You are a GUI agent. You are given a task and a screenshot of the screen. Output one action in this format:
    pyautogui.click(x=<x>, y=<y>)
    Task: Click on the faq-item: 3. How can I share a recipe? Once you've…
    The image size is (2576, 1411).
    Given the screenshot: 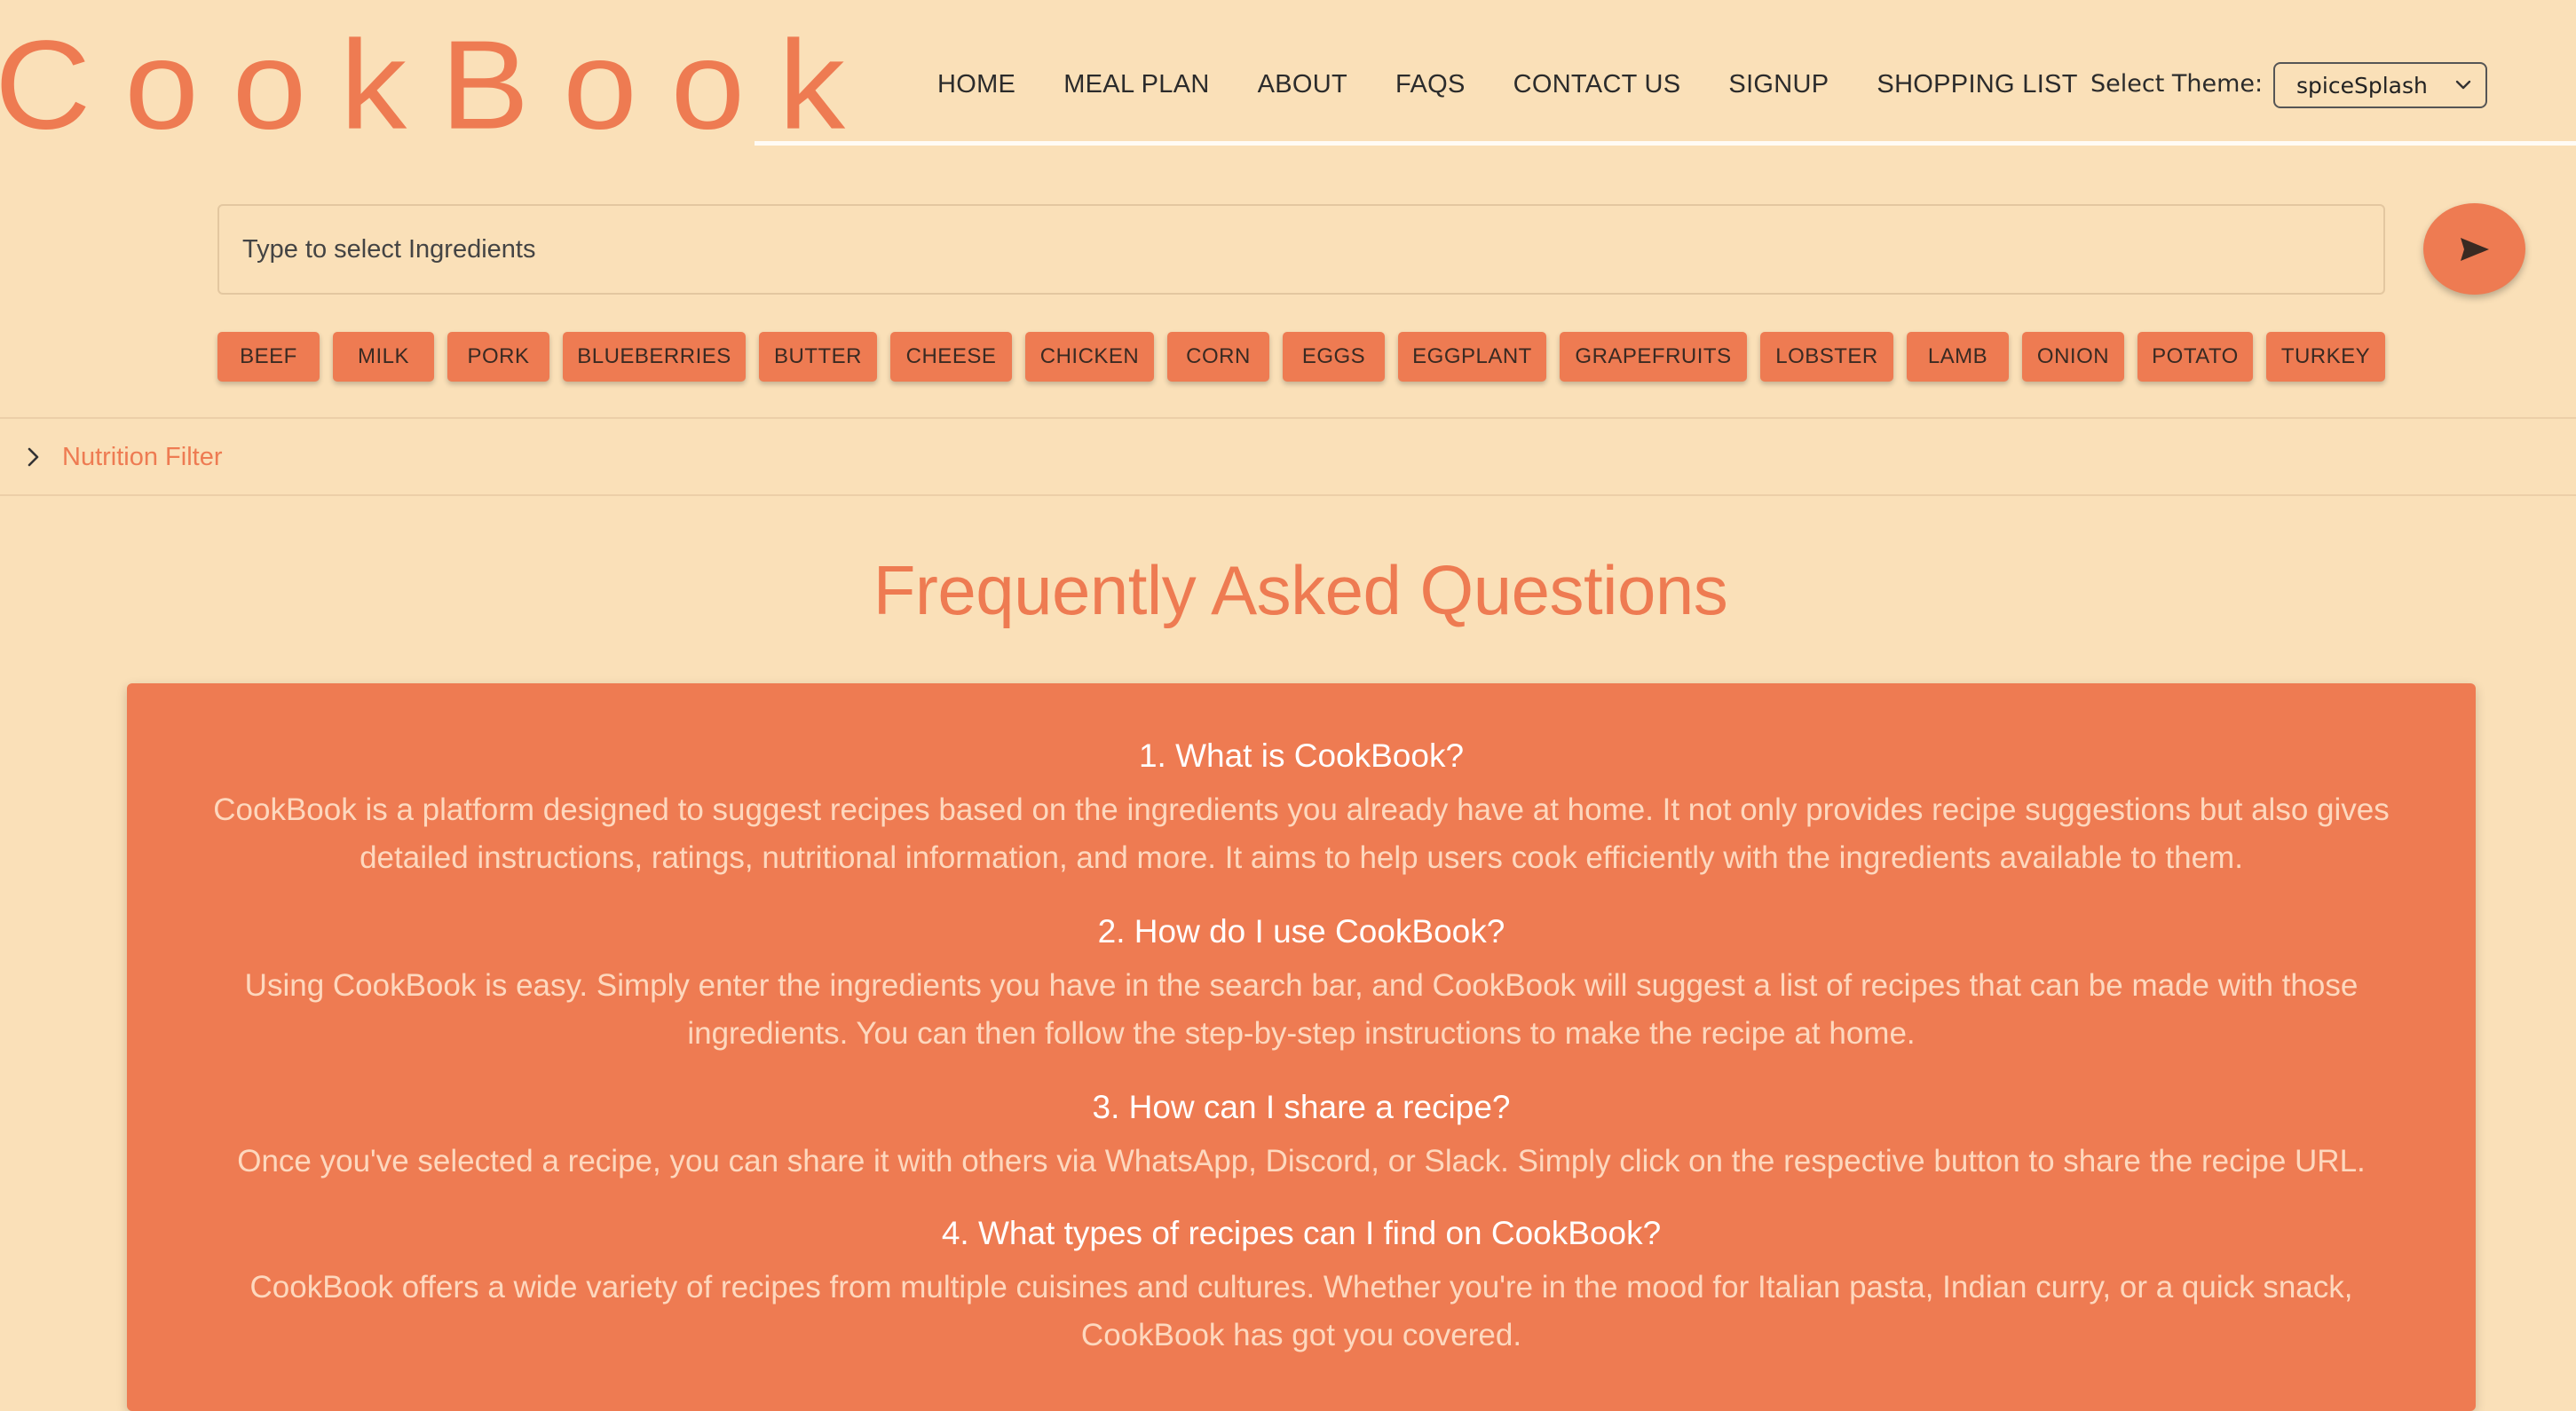 What is the action you would take?
    pyautogui.click(x=1301, y=1137)
    